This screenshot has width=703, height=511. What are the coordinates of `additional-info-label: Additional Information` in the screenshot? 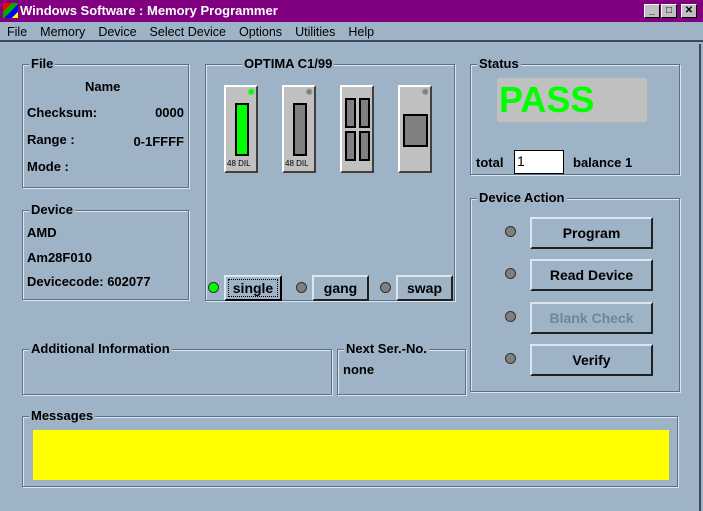 It's located at (100, 349).